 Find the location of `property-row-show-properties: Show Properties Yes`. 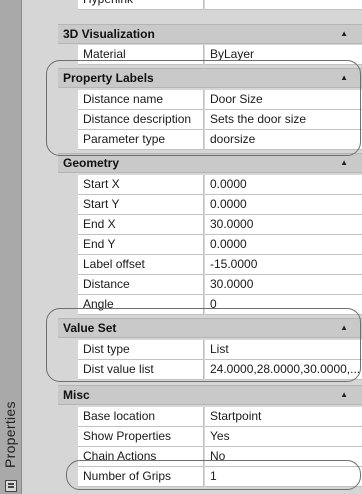

property-row-show-properties: Show Properties Yes is located at coordinates (220, 437).